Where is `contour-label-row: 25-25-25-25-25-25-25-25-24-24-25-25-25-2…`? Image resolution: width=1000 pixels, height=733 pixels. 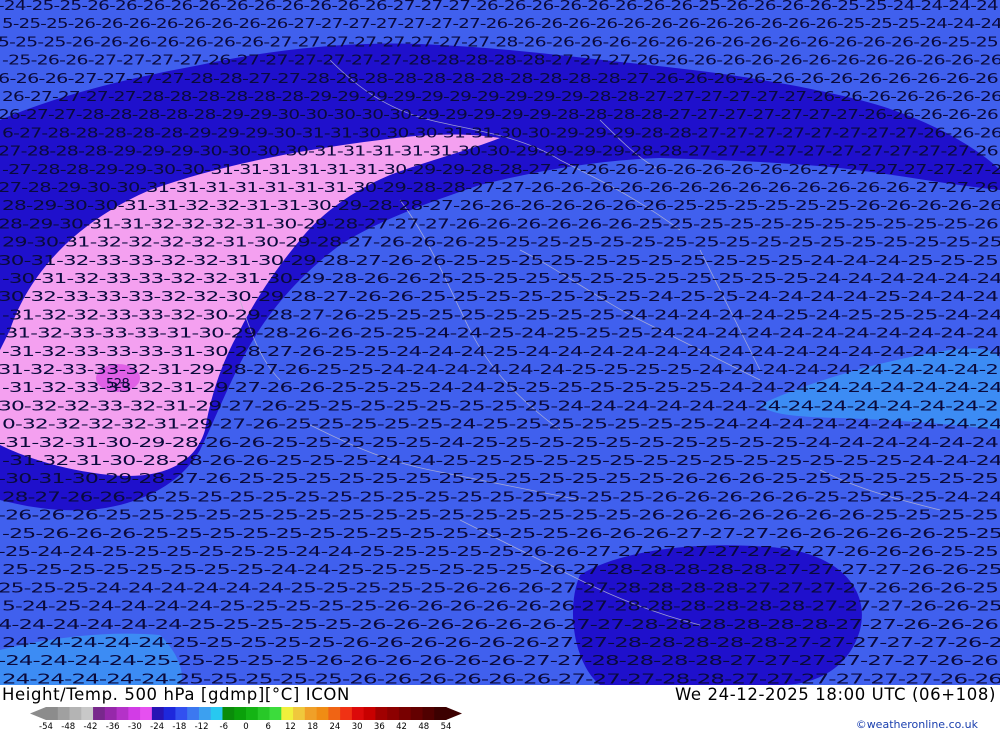 contour-label-row: 25-25-25-25-25-25-25-25-24-24-25-25-25-2… is located at coordinates (501, 570).